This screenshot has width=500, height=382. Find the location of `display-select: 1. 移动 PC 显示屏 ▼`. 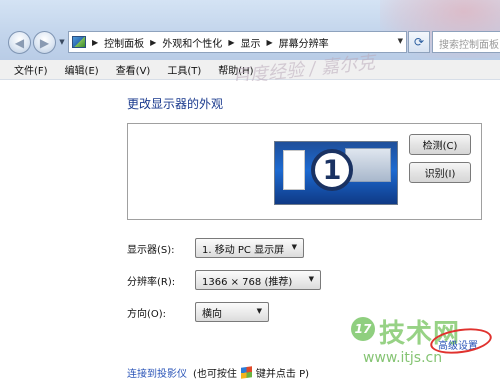

display-select: 1. 移动 PC 显示屏 ▼ is located at coordinates (249, 248).